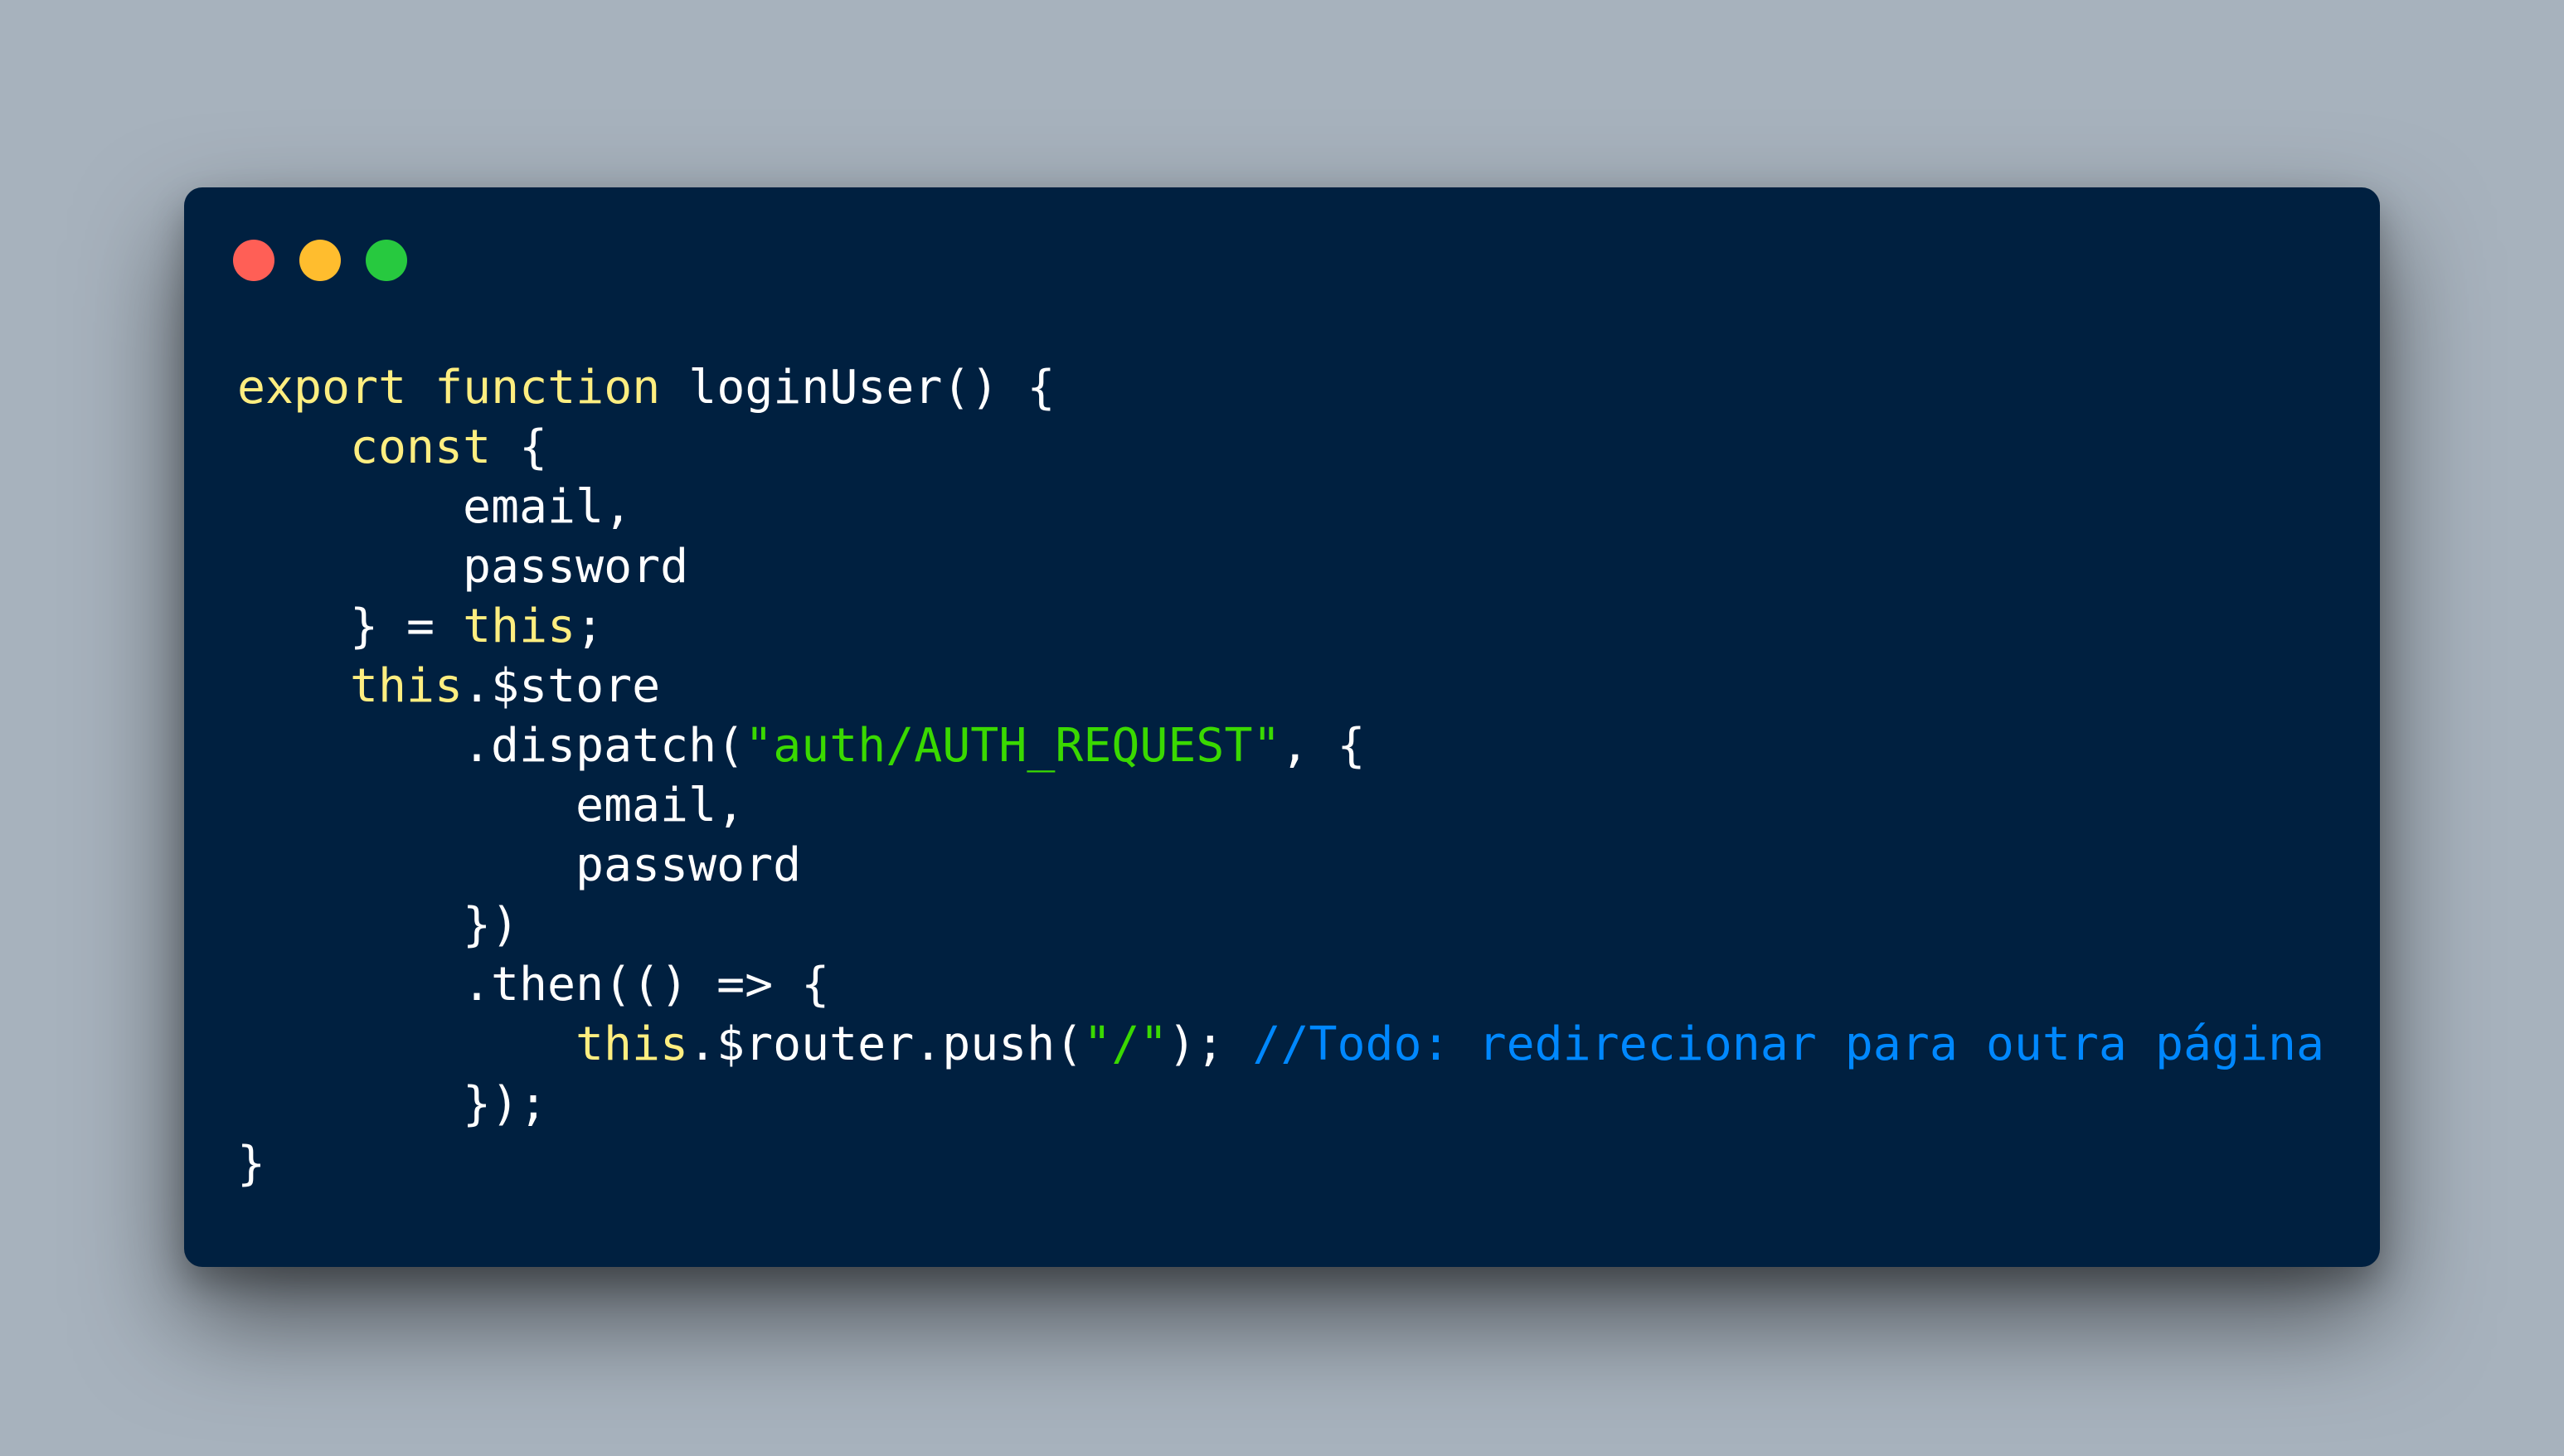 The width and height of the screenshot is (2564, 1456). I want to click on code-token-plain: .then(() => {, so click(646, 985).